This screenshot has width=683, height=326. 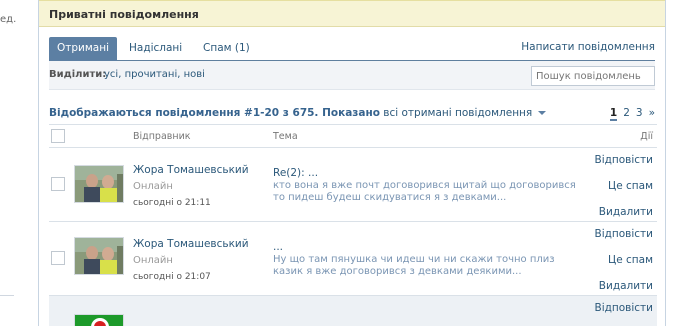 What do you see at coordinates (58, 136) in the screenshot?
I see `select-all-checkbox` at bounding box center [58, 136].